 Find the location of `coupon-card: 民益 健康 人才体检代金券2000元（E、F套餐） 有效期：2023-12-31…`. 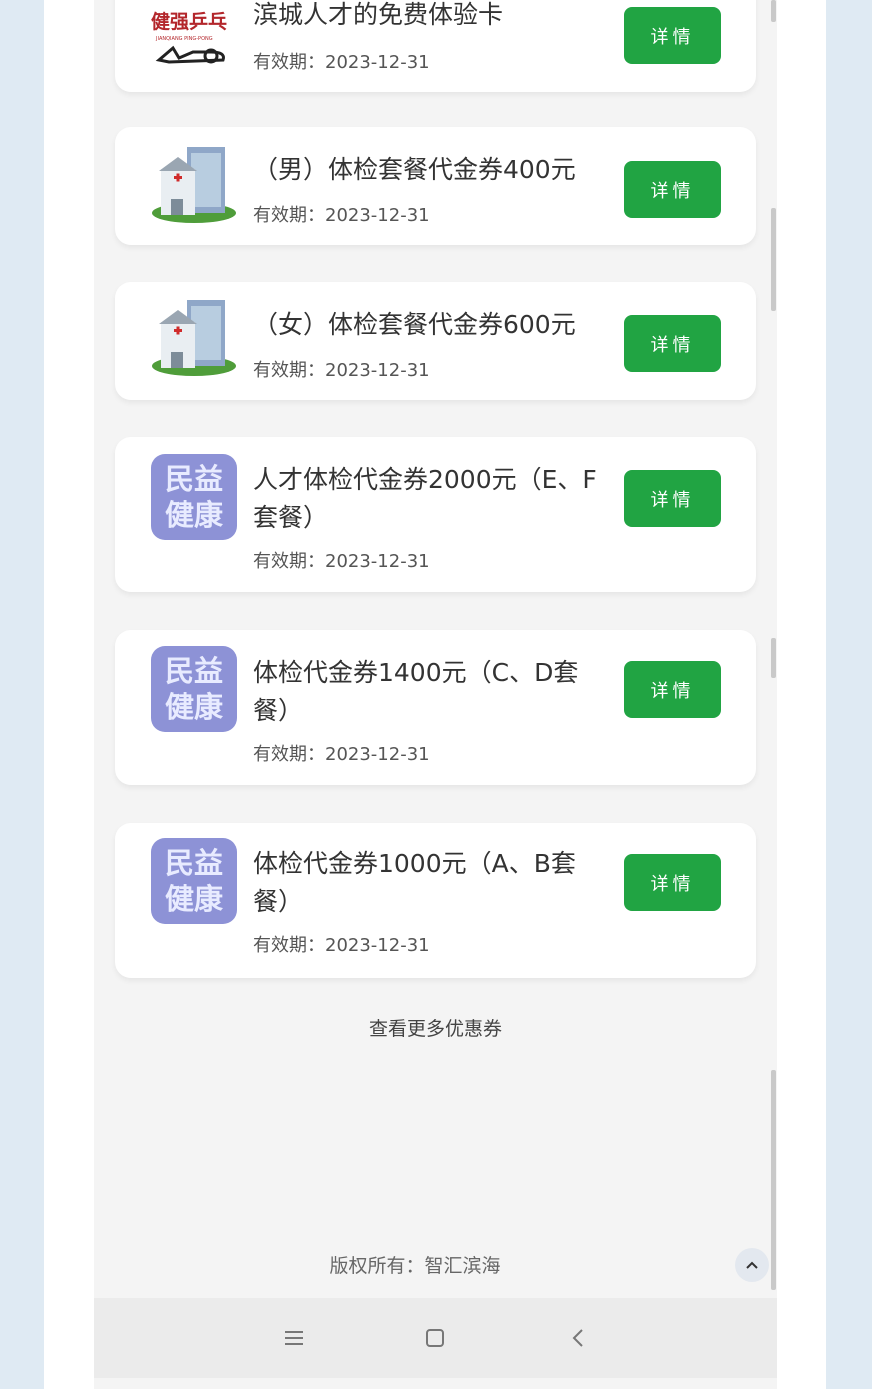

coupon-card: 民益 健康 人才体检代金券2000元（E、F套餐） 有效期：2023-12-31… is located at coordinates (435, 514).